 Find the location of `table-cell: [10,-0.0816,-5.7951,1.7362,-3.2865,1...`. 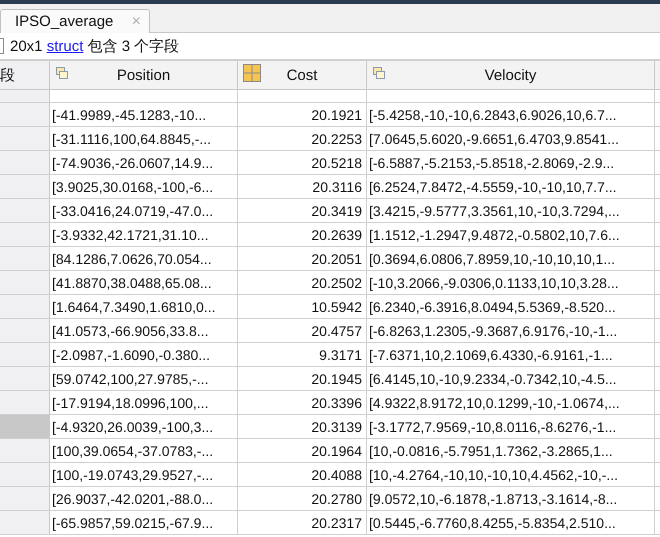

table-cell: [10,-0.0816,-5.7951,1.7362,-3.2865,1... is located at coordinates (511, 450).